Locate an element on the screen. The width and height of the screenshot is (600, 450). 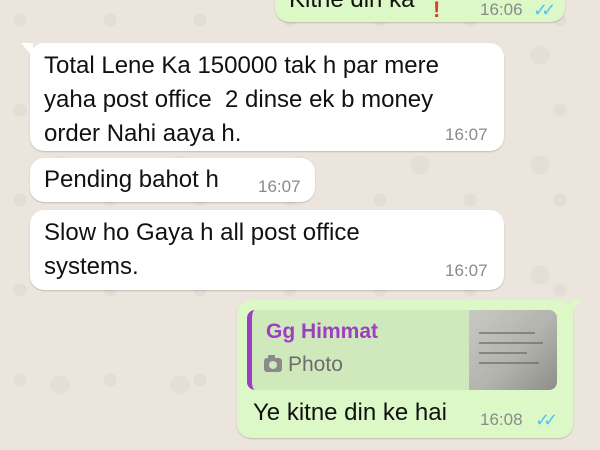
message-text: Slow ho Gaya h all post office systems. is located at coordinates (202, 249).